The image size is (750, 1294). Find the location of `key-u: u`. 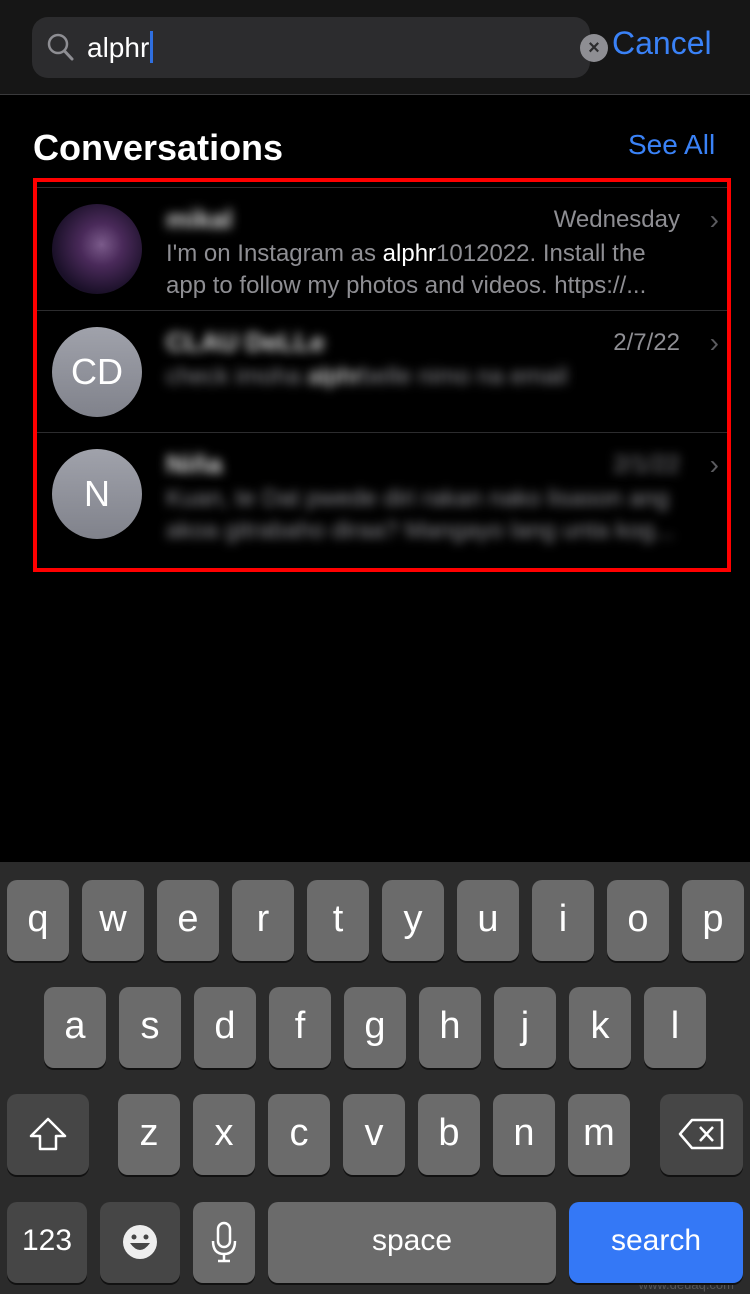

key-u: u is located at coordinates (488, 920).